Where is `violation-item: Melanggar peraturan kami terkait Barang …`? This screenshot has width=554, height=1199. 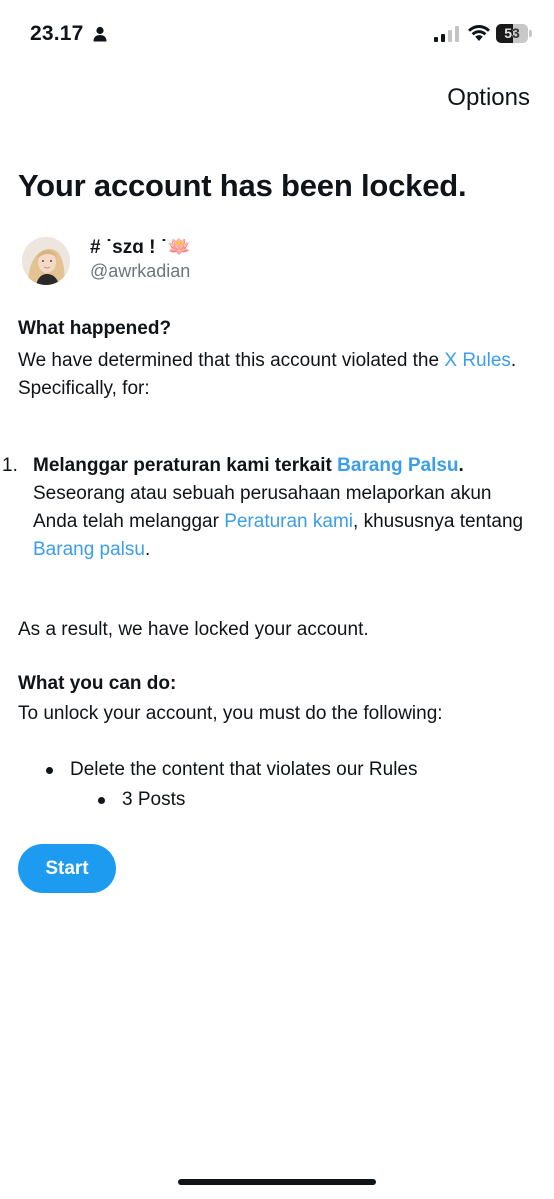
violation-item: Melanggar peraturan kami terkait Barang … is located at coordinates (280, 508).